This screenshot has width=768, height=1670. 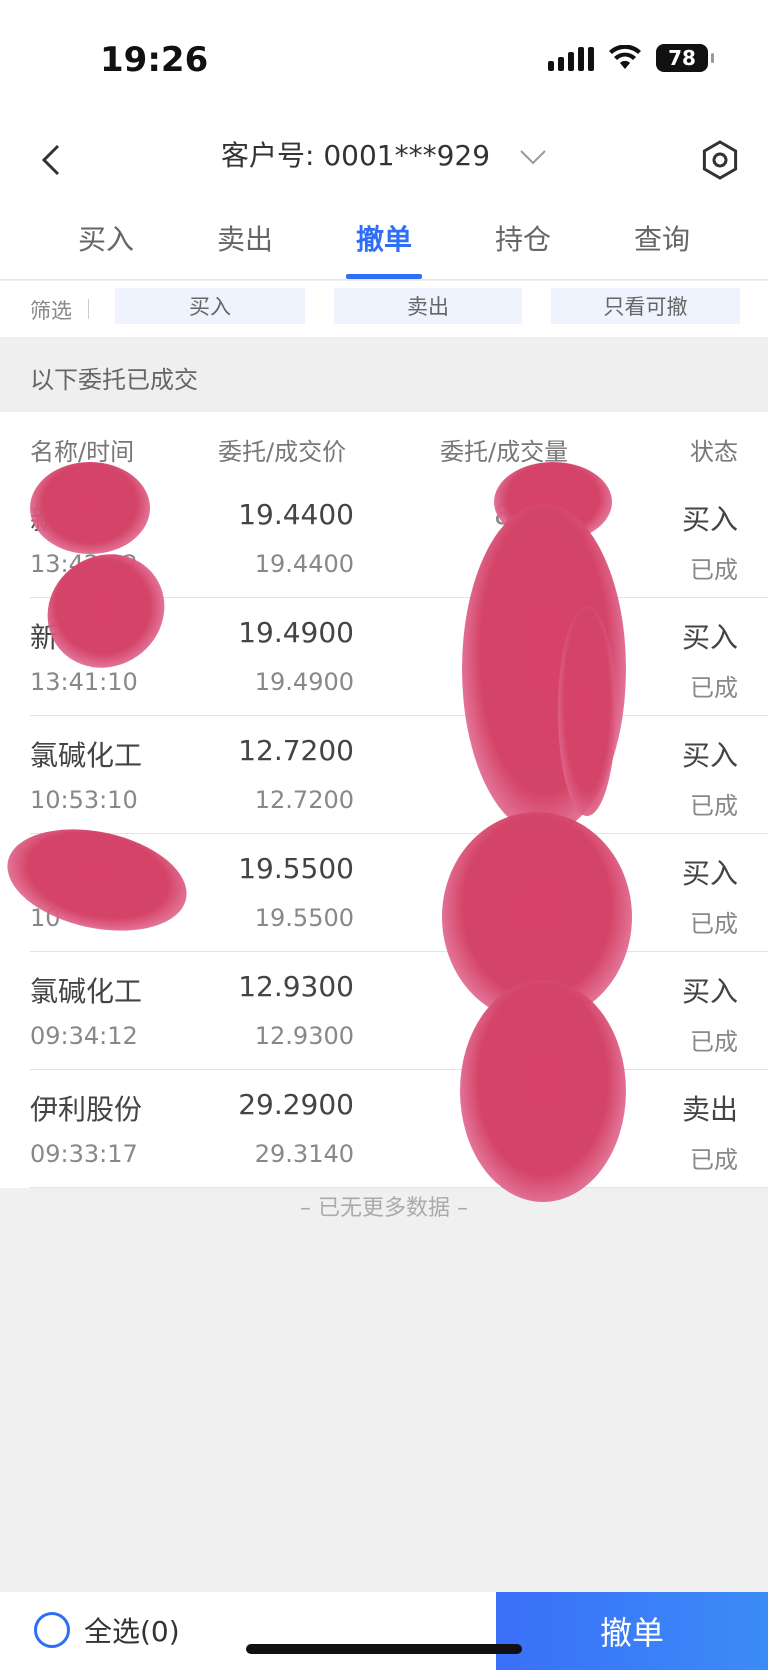 What do you see at coordinates (304, 564) in the screenshot?
I see `deal-price: 19.4400` at bounding box center [304, 564].